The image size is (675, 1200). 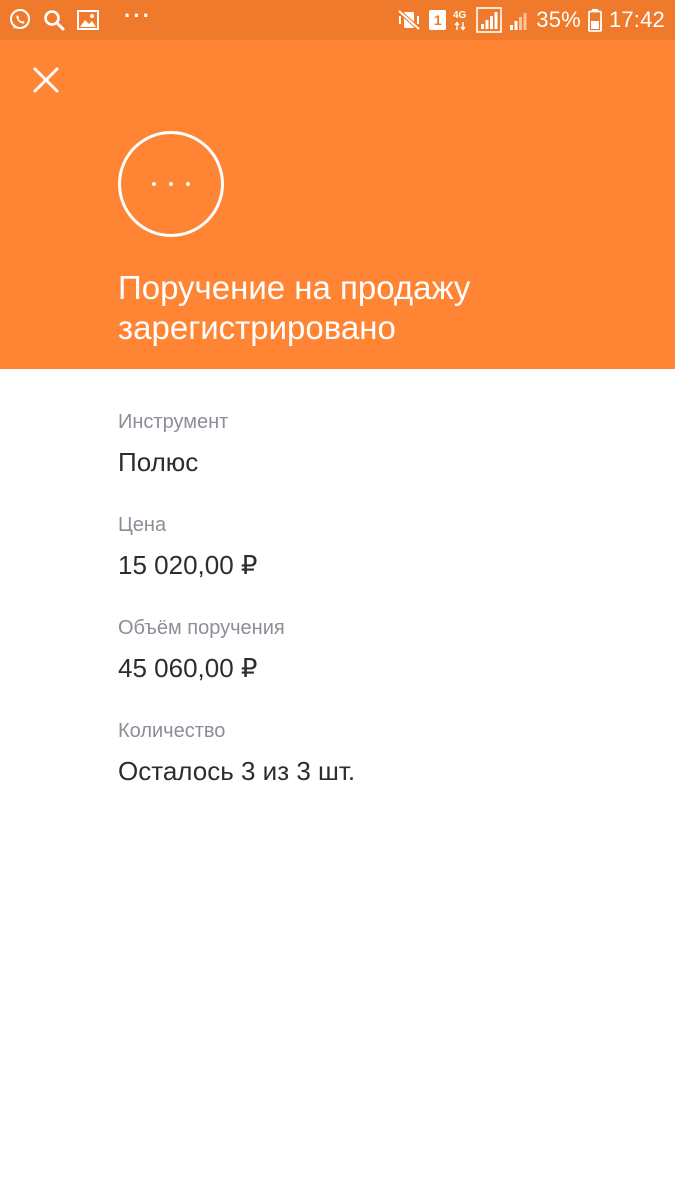 I want to click on price-field: Цена 15 020,00 ₽, so click(x=378, y=564).